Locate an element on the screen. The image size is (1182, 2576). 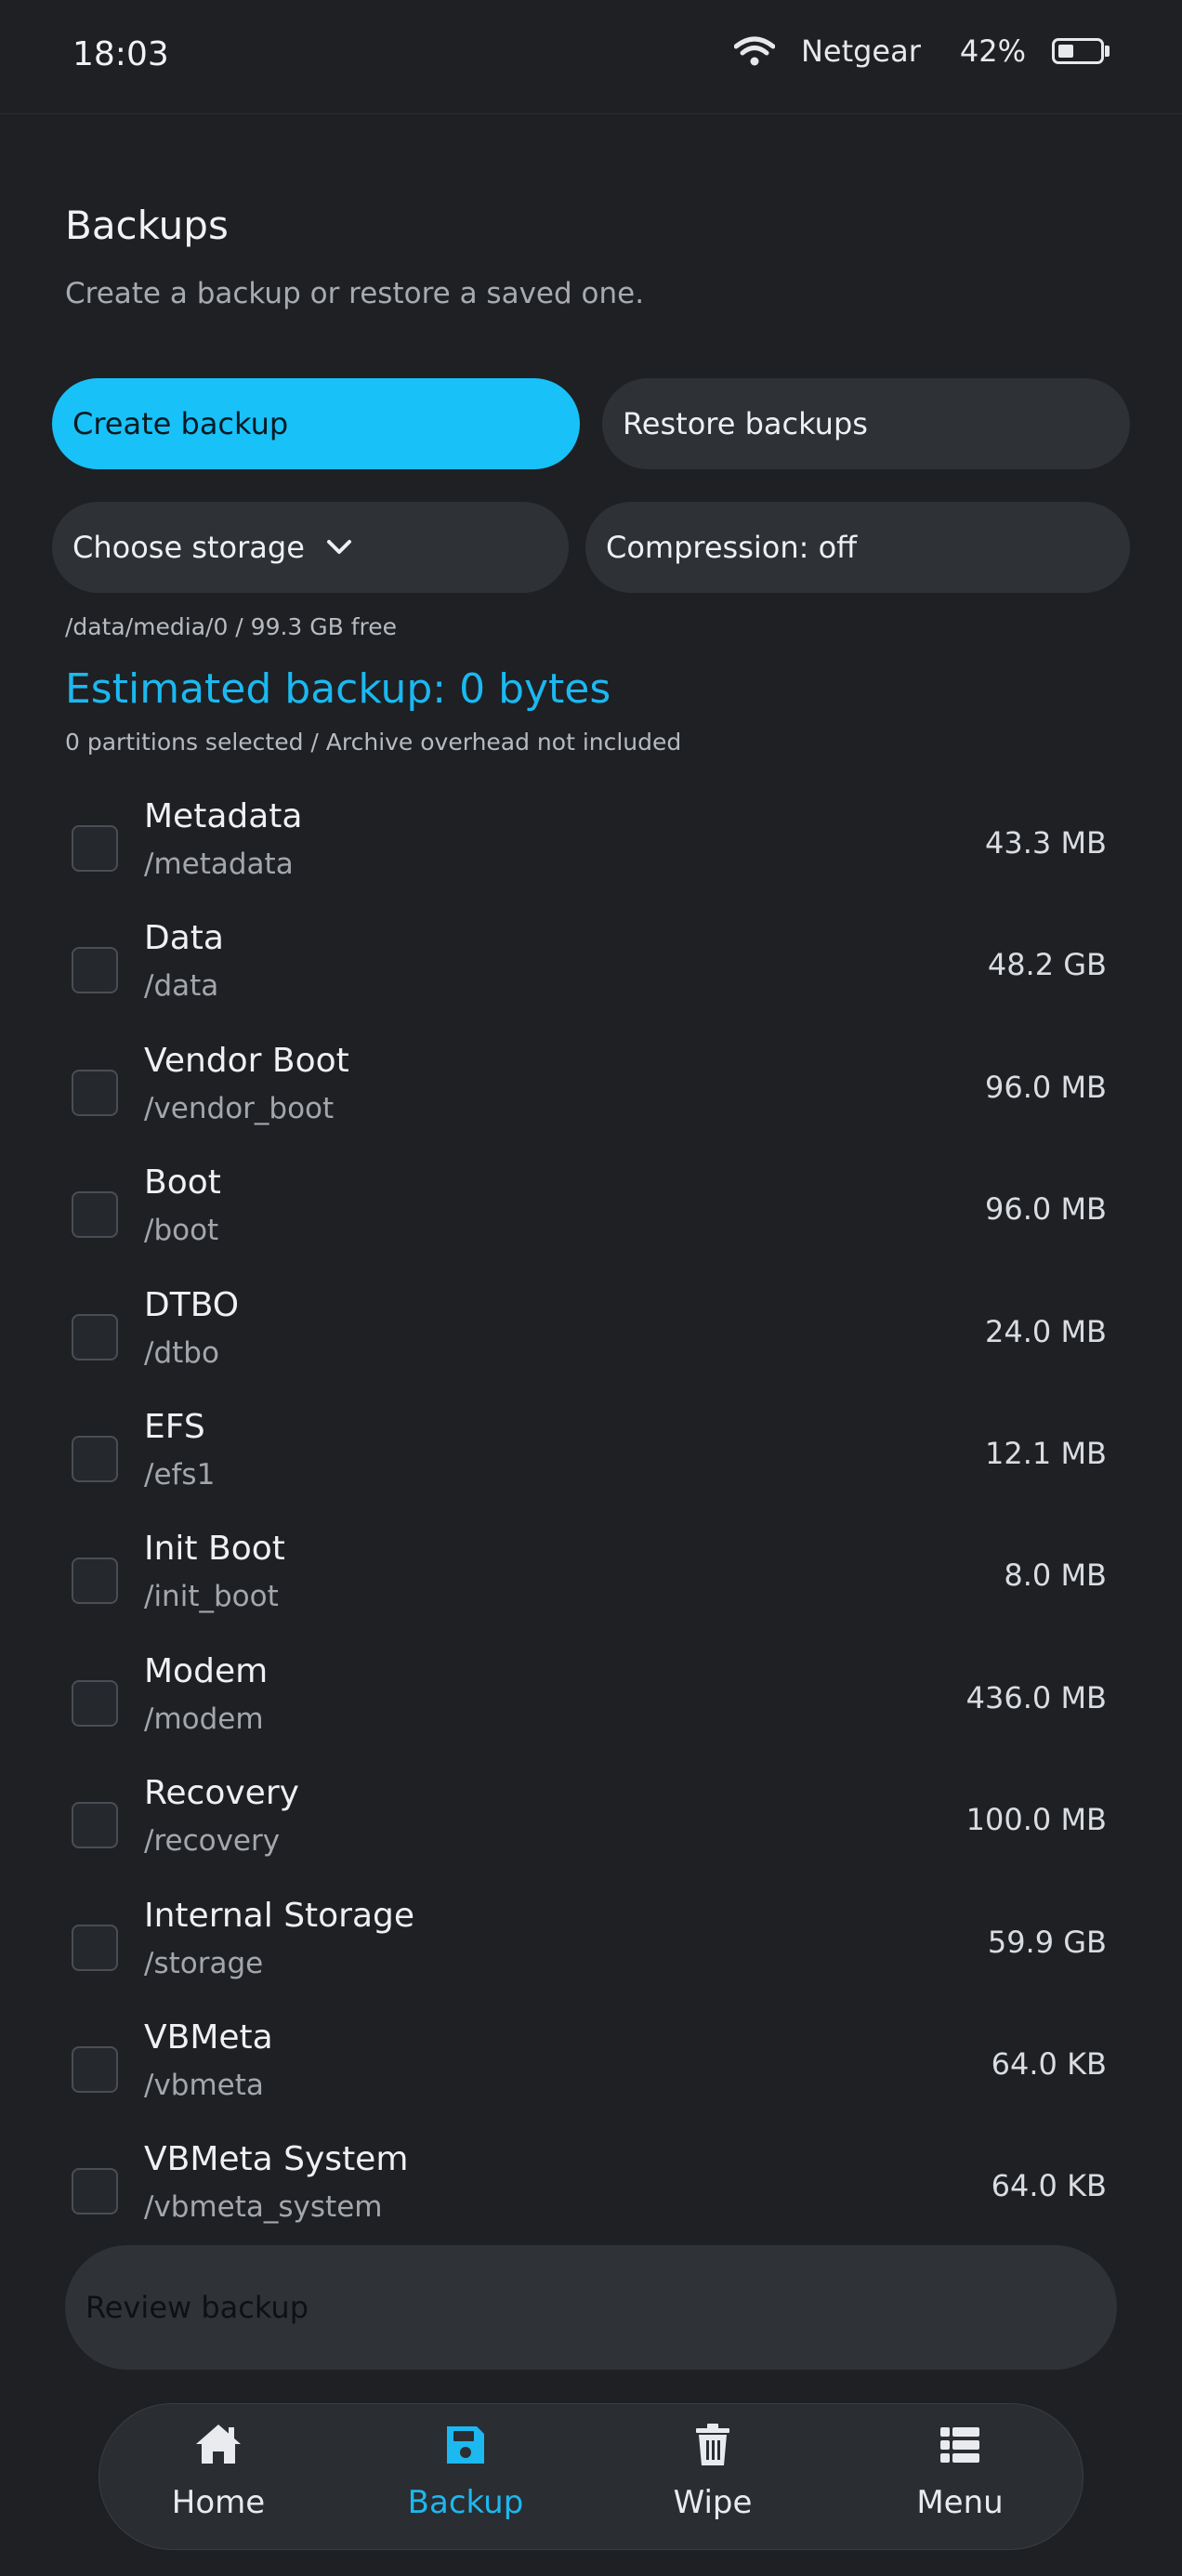
bottom-nav: Home Backup Wipe Menu is located at coordinates (591, 2476).